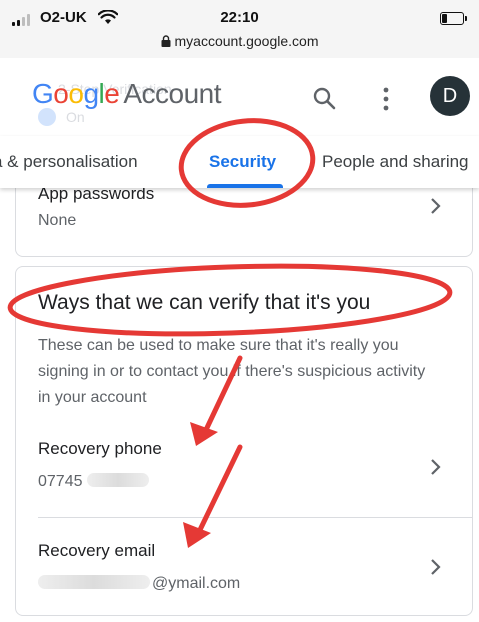  Describe the element at coordinates (204, 302) in the screenshot. I see `verify-title: Ways that we can verify that it's you` at that location.